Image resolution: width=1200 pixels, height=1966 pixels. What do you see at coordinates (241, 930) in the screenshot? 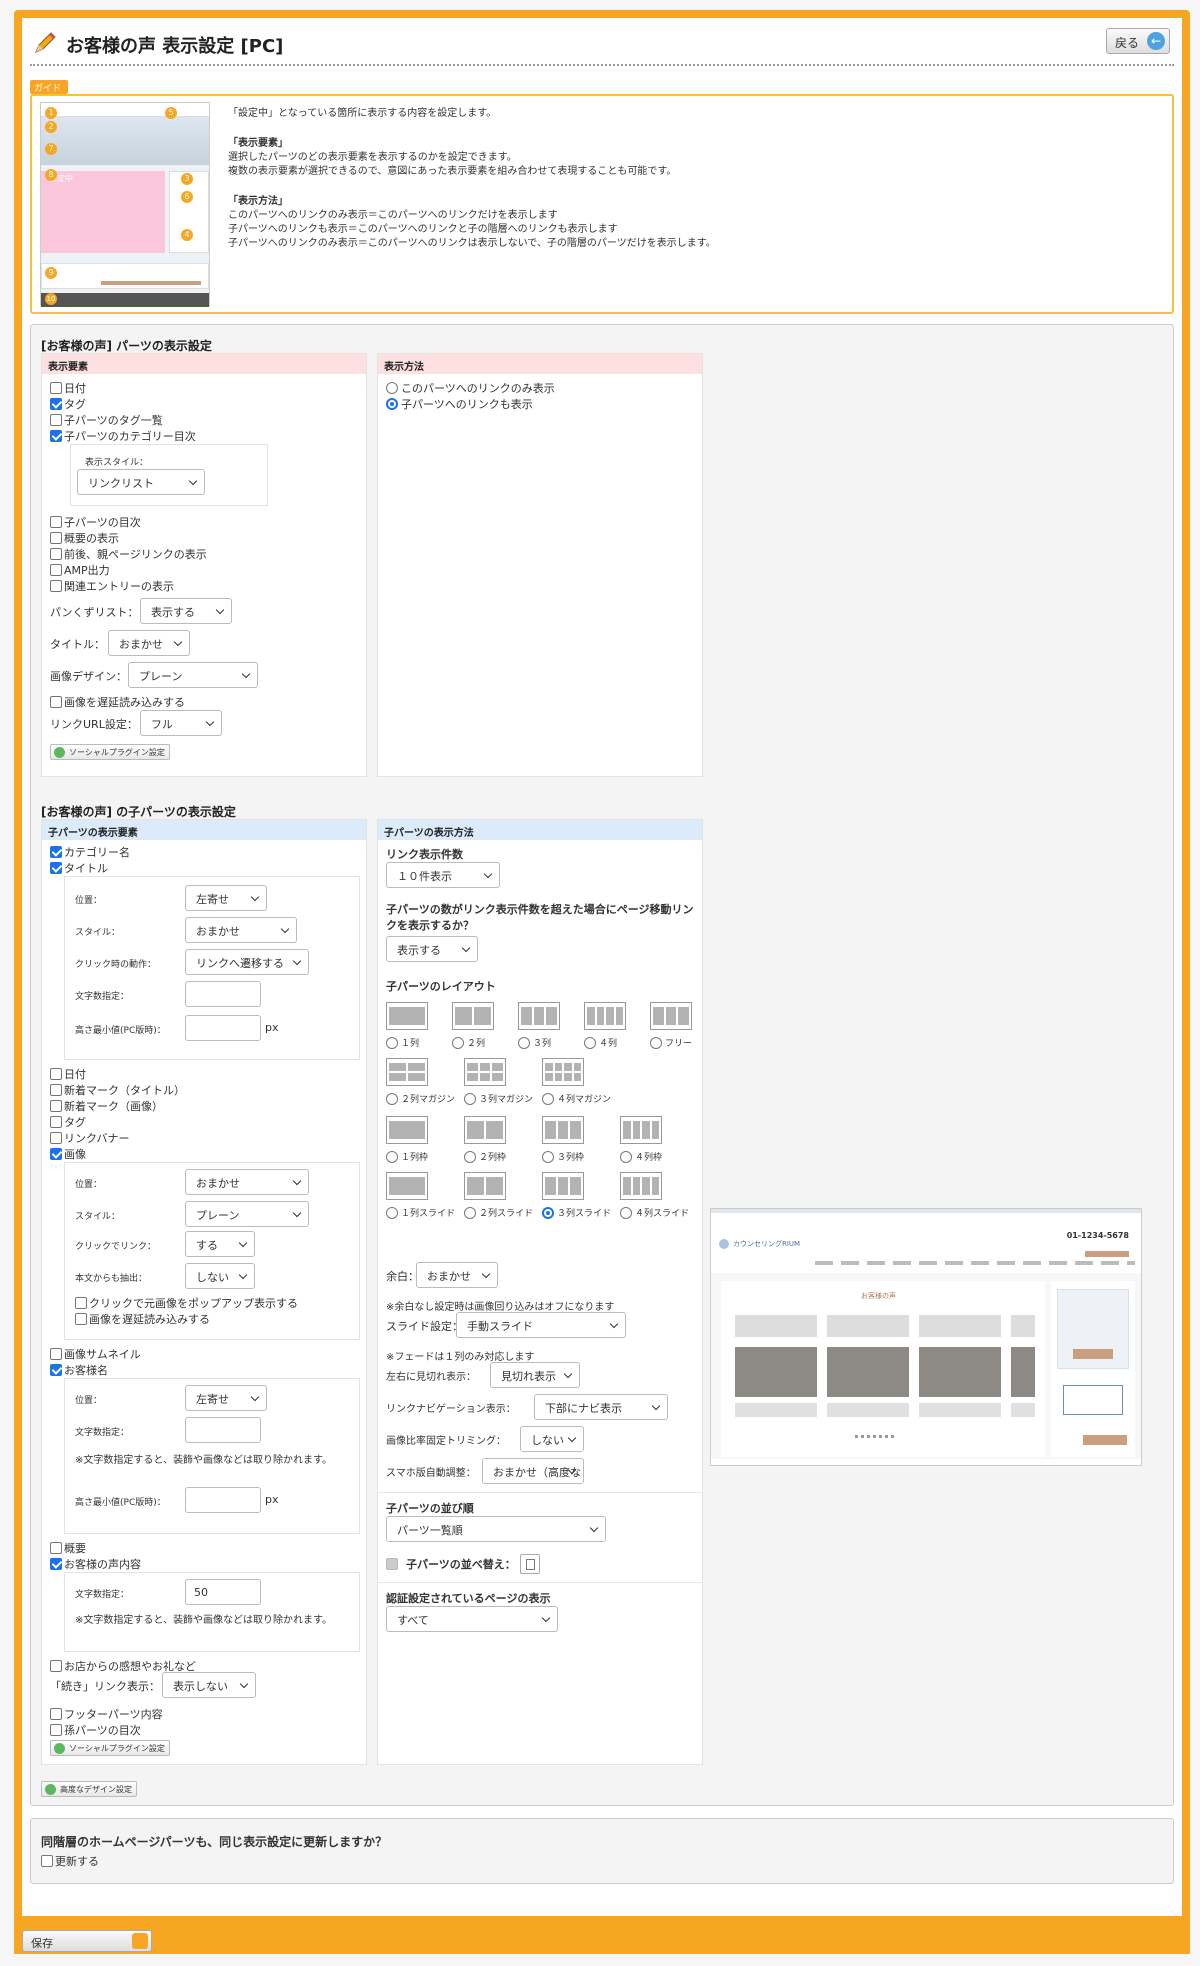
I see `style-select: おまかせ` at bounding box center [241, 930].